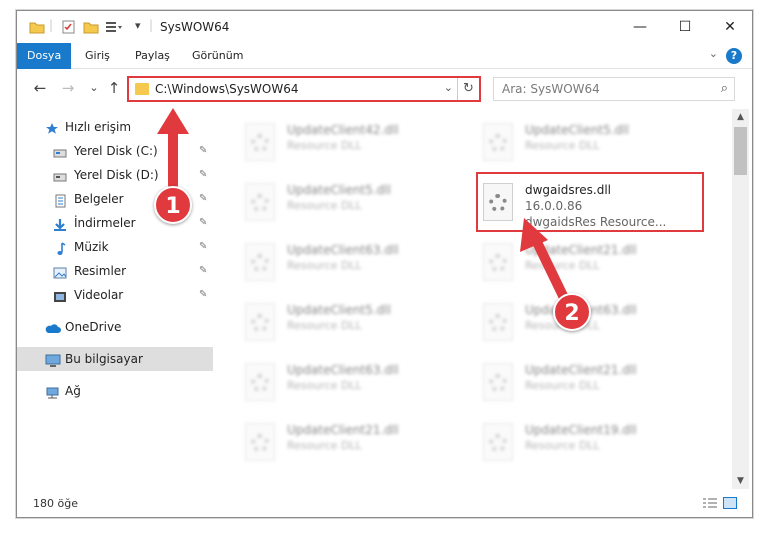 This screenshot has width=769, height=540. I want to click on ribbon-tabs: Dosya Giriş Paylaş Görünüm ⌄ ?, so click(384, 56).